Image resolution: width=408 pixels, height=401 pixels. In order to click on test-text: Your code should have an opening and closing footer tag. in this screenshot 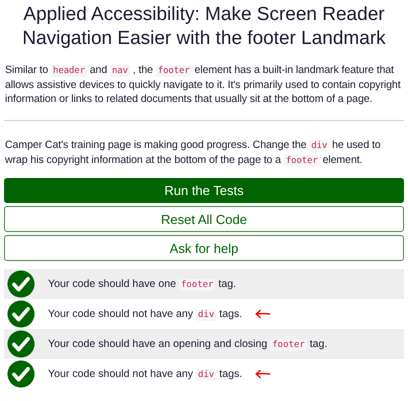, I will do `click(188, 344)`.